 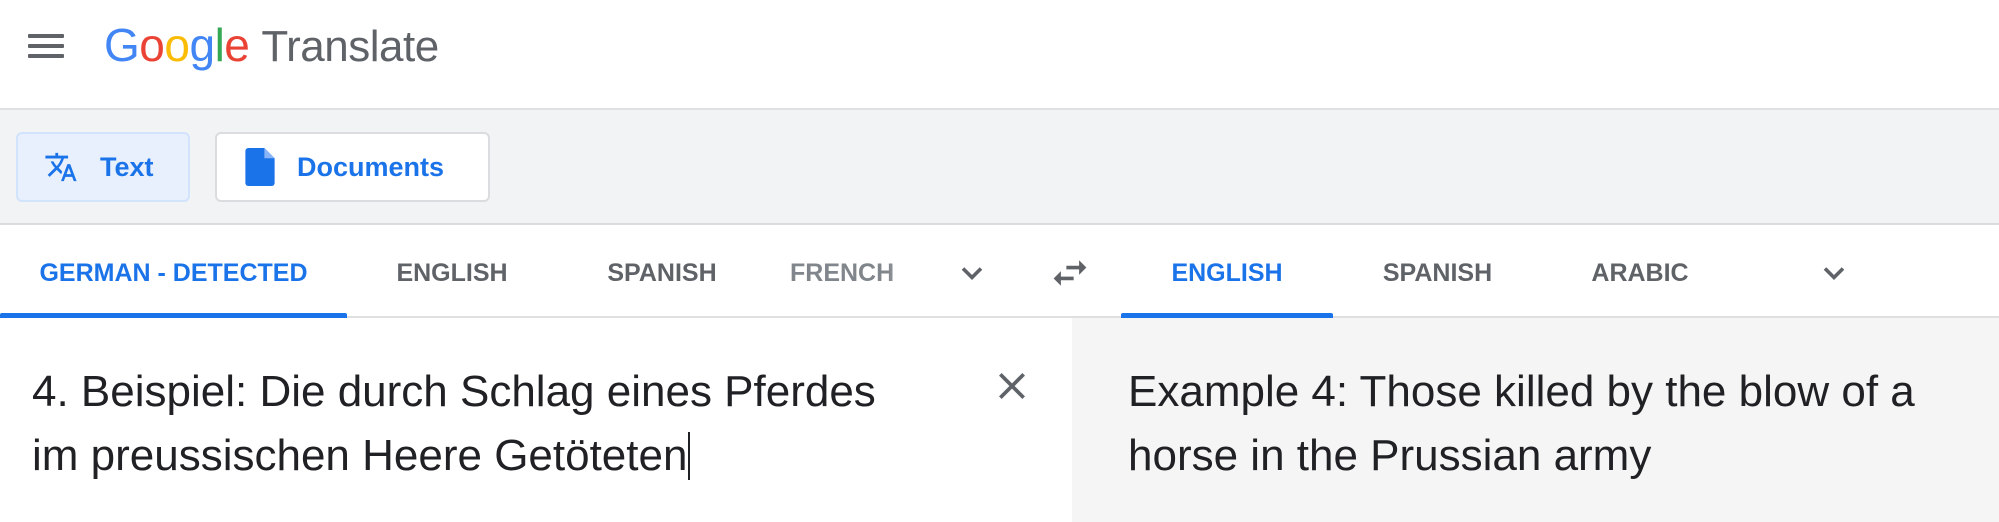 What do you see at coordinates (1227, 271) in the screenshot?
I see `target-lang-tab-english: ENGLISH` at bounding box center [1227, 271].